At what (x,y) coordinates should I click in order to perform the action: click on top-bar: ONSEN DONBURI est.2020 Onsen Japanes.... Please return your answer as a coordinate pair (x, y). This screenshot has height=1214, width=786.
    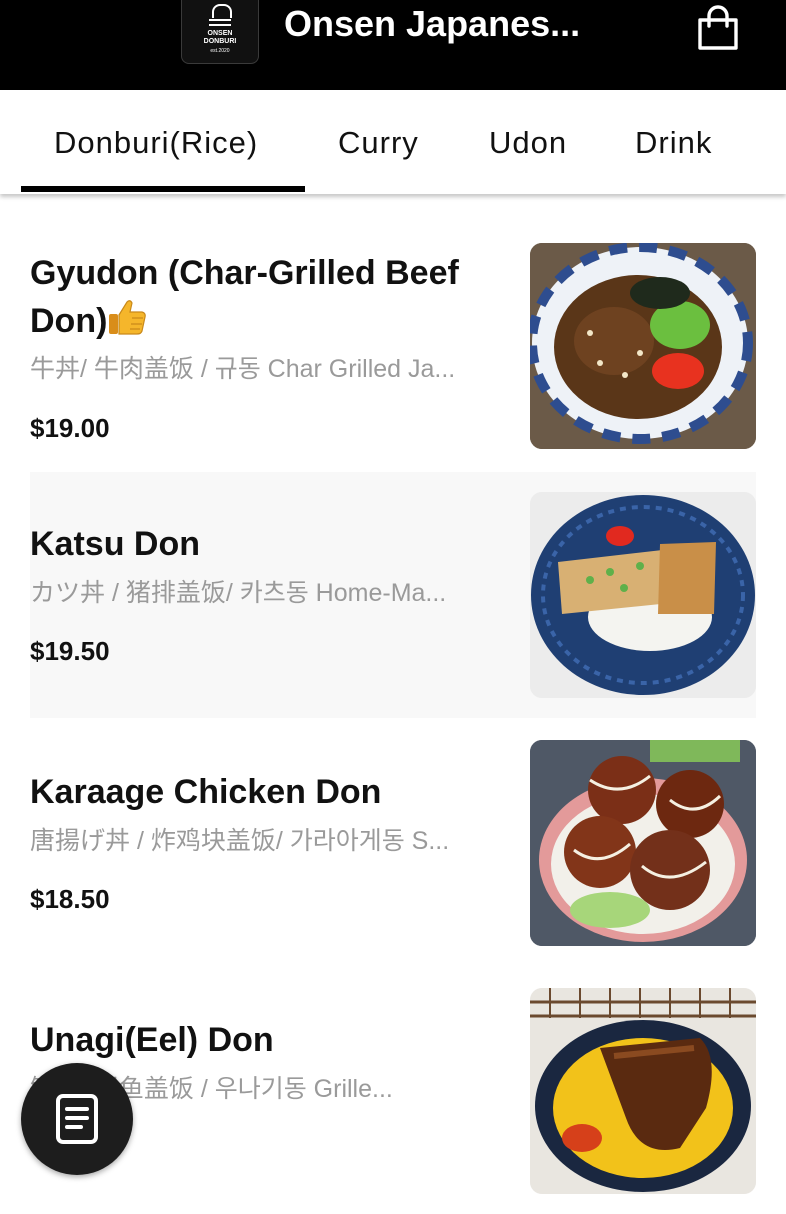
    Looking at the image, I should click on (393, 45).